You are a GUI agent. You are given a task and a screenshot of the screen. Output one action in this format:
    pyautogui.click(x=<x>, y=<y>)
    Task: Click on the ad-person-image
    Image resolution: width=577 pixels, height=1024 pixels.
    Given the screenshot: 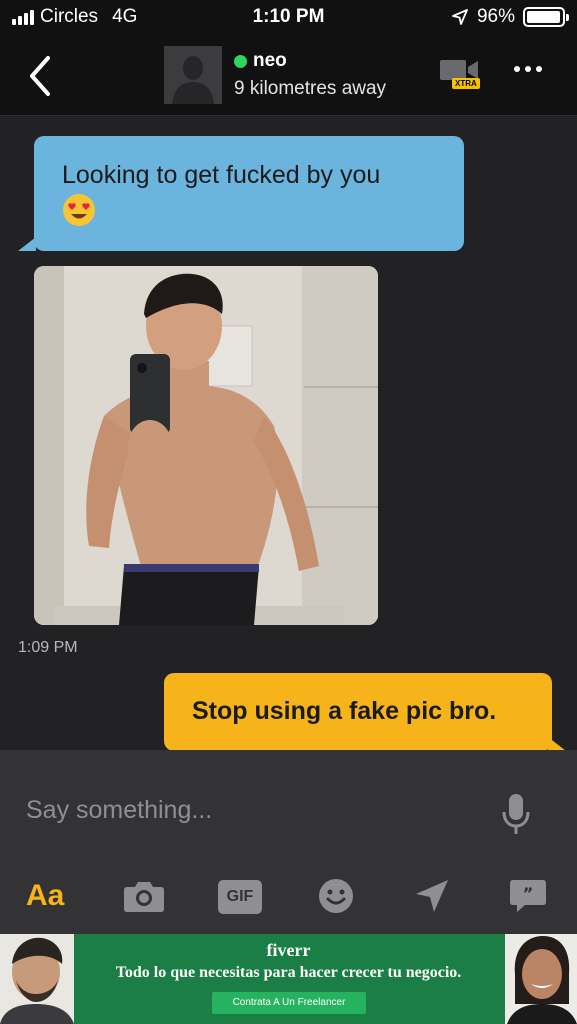 What is the action you would take?
    pyautogui.click(x=541, y=979)
    